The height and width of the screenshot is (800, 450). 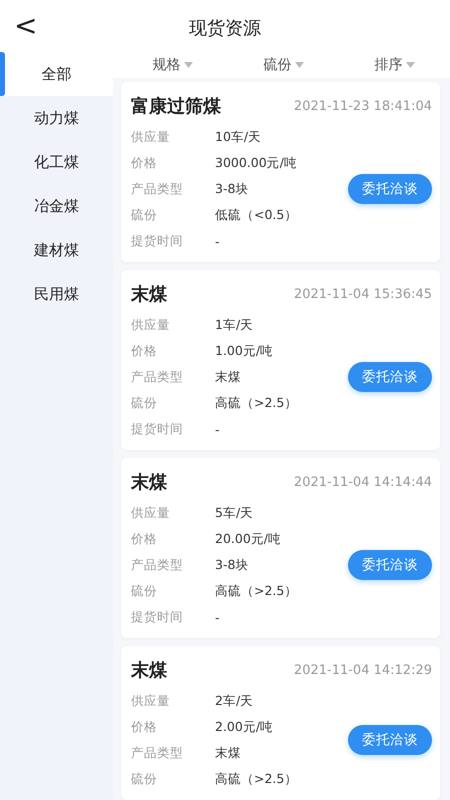 I want to click on field-value: 低硫（<0.5）, so click(x=256, y=215).